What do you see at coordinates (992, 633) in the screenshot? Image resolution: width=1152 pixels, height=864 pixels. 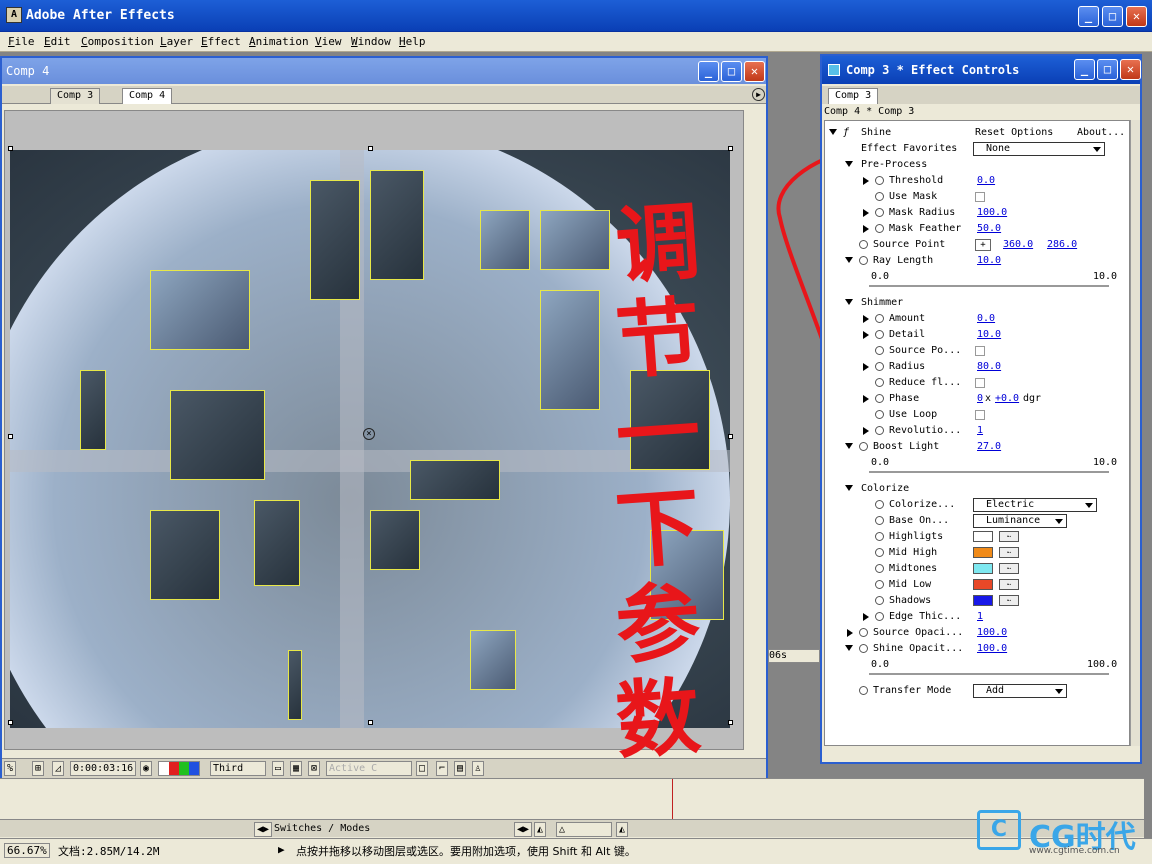 I see `source-opacity-value: 100.0` at bounding box center [992, 633].